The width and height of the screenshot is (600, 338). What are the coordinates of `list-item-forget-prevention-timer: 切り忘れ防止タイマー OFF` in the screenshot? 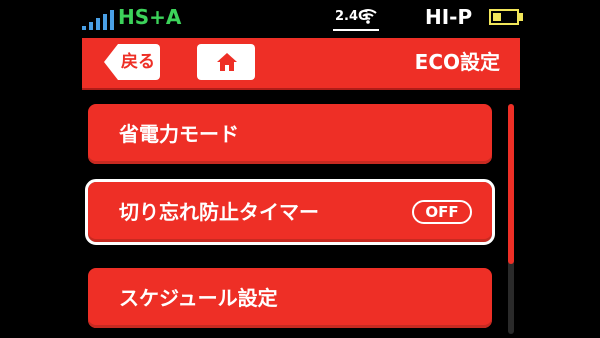 It's located at (290, 212).